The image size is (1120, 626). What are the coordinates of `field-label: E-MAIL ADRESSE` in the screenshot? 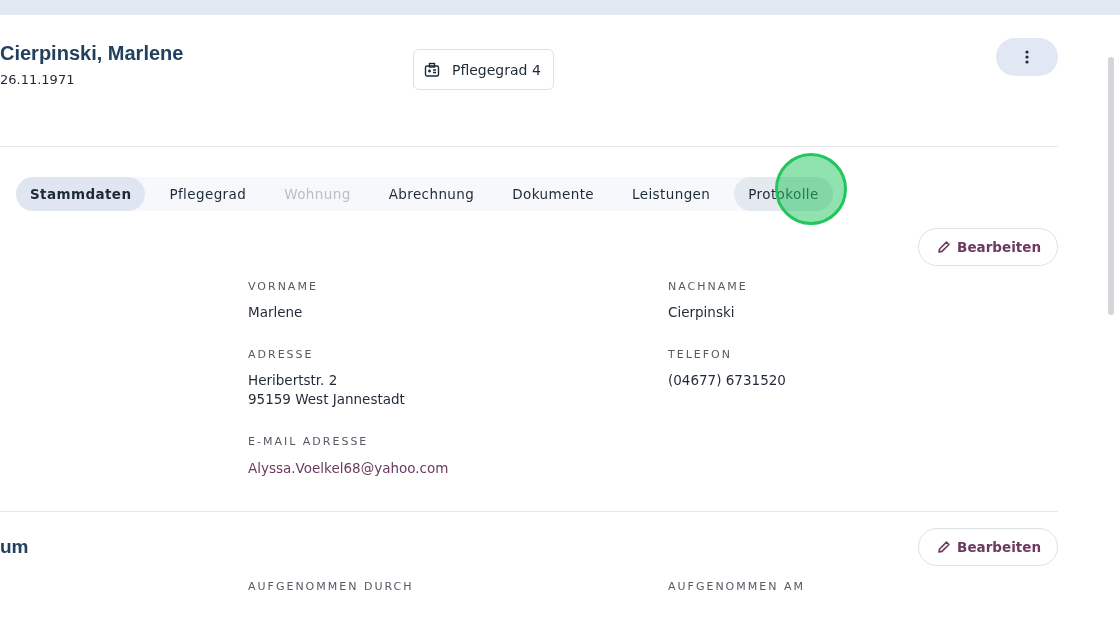 It's located at (309, 441).